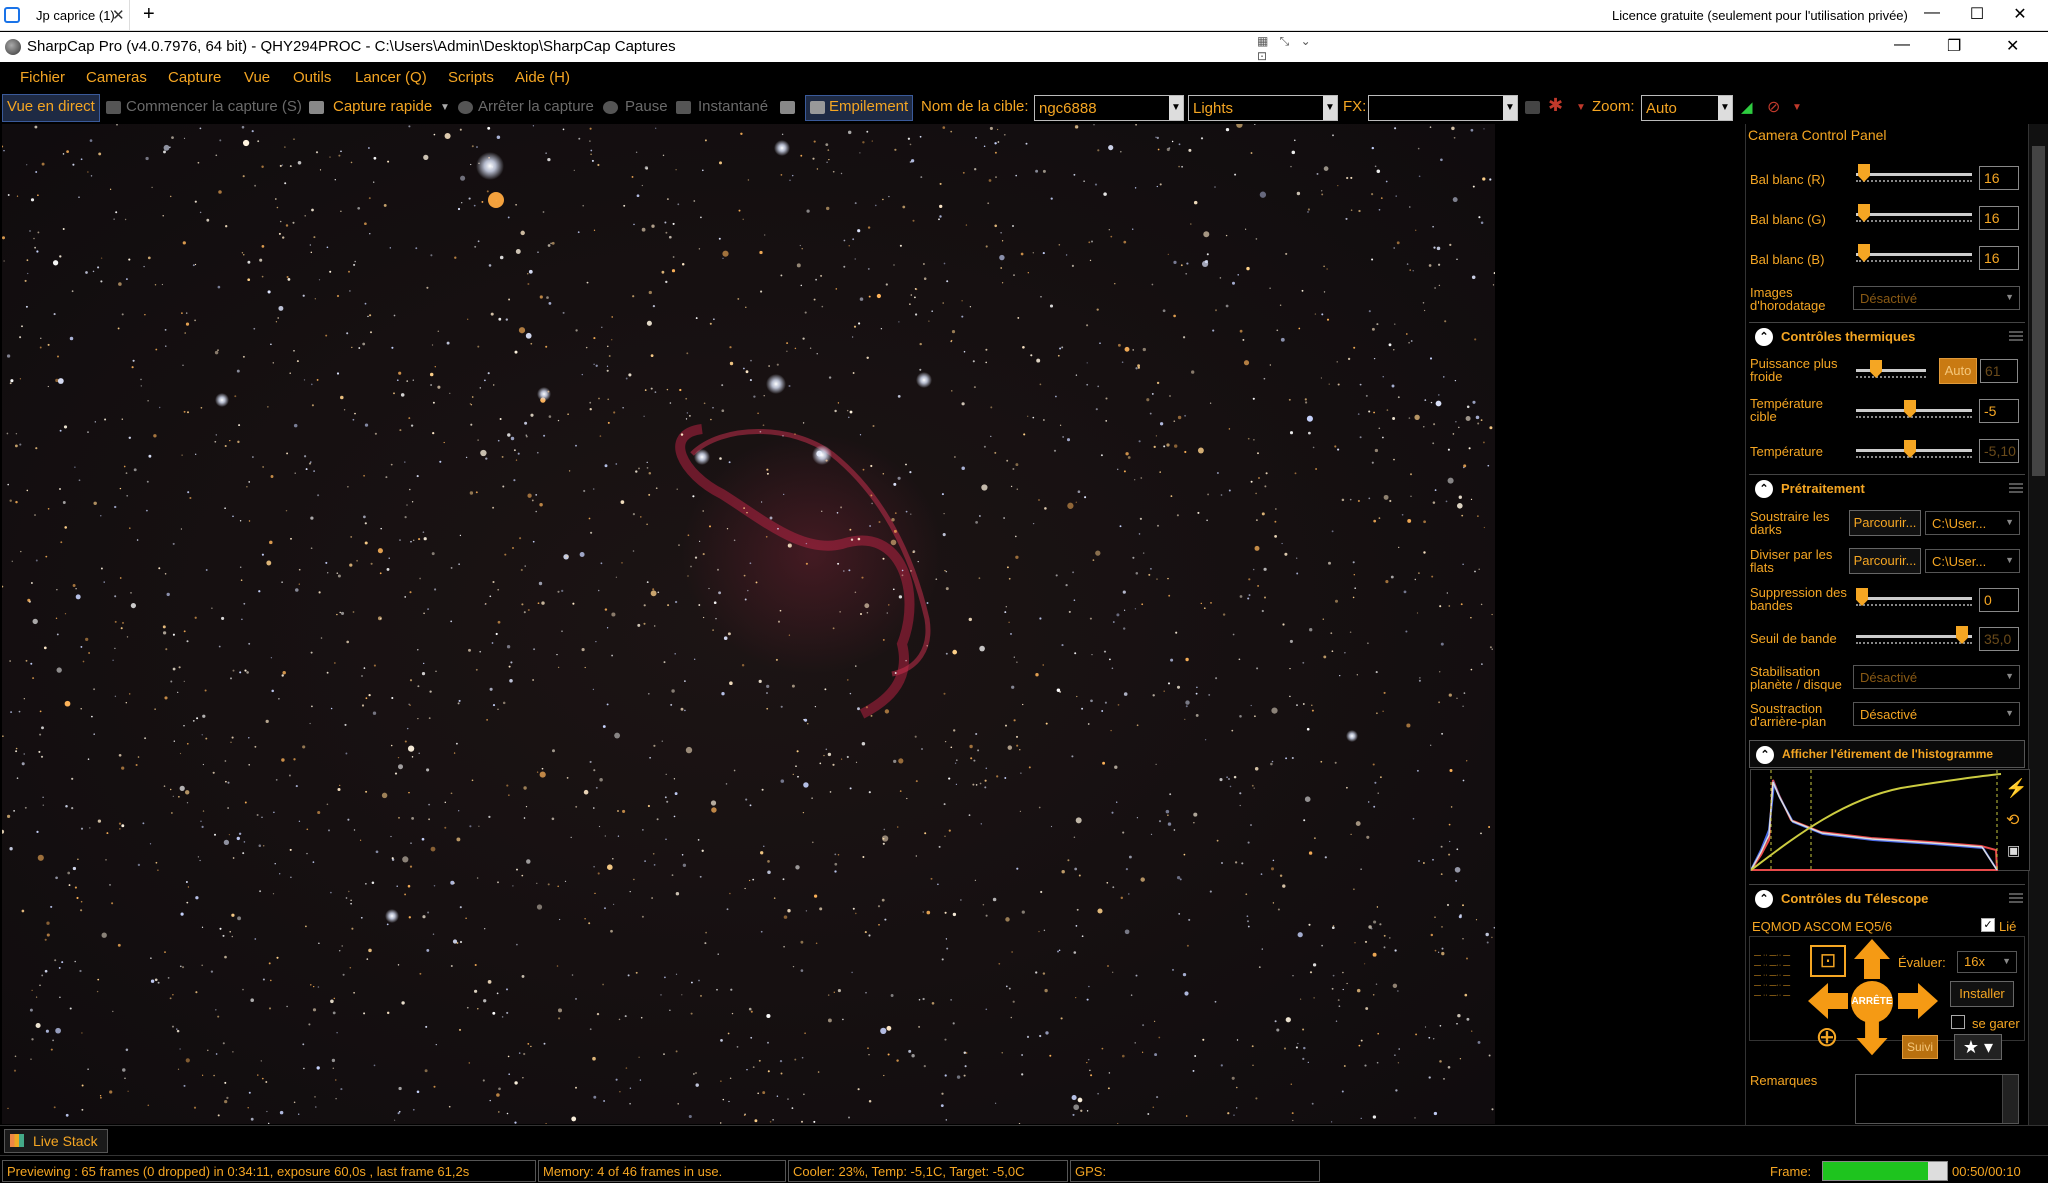  Describe the element at coordinates (2010, 1099) in the screenshot. I see `remarks-scrollbar` at that location.